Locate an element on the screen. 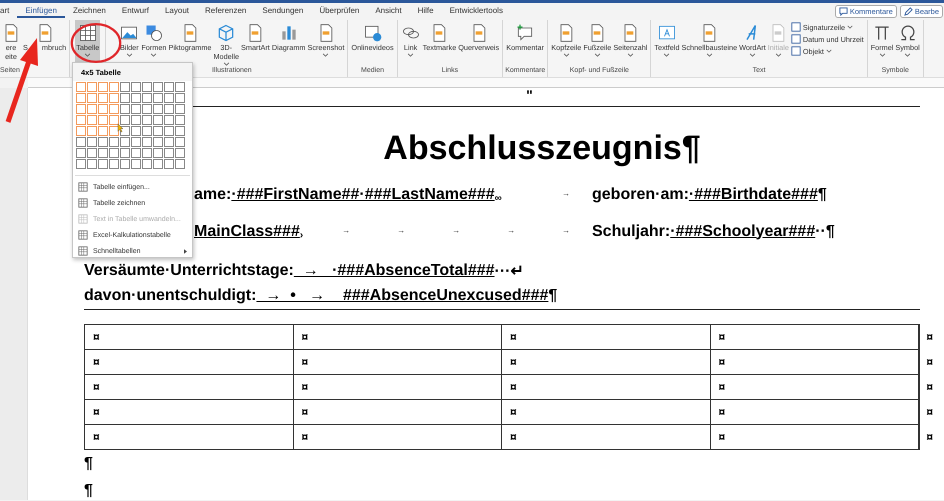 The image size is (944, 501). ribbon-tab: Entwurf is located at coordinates (135, 12).